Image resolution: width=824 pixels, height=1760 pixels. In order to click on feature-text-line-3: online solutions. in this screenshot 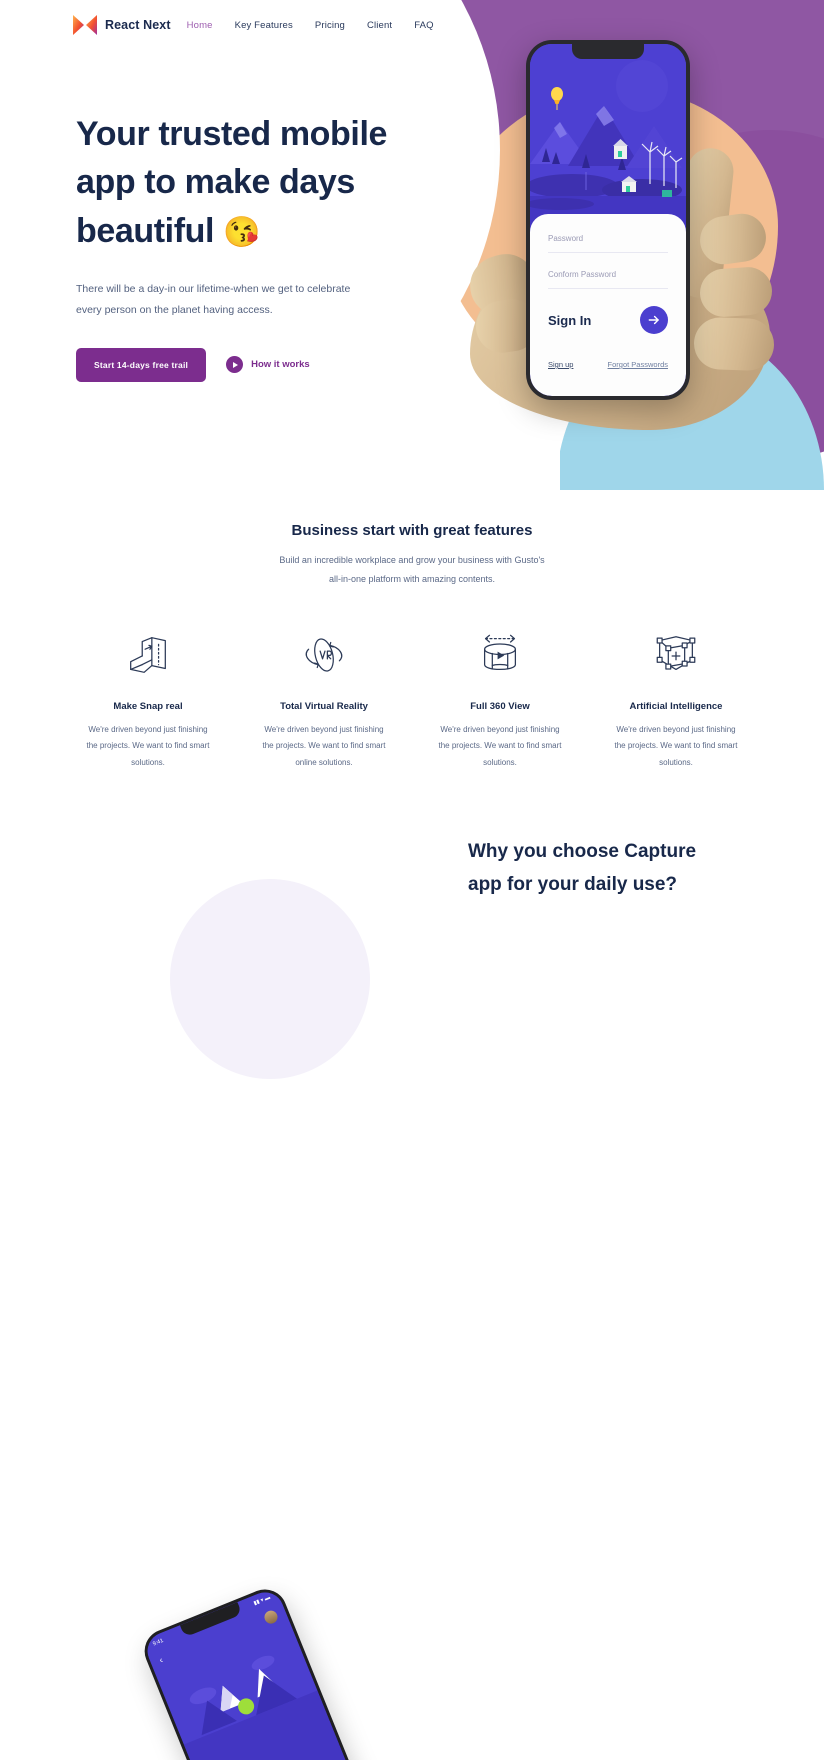, I will do `click(324, 762)`.